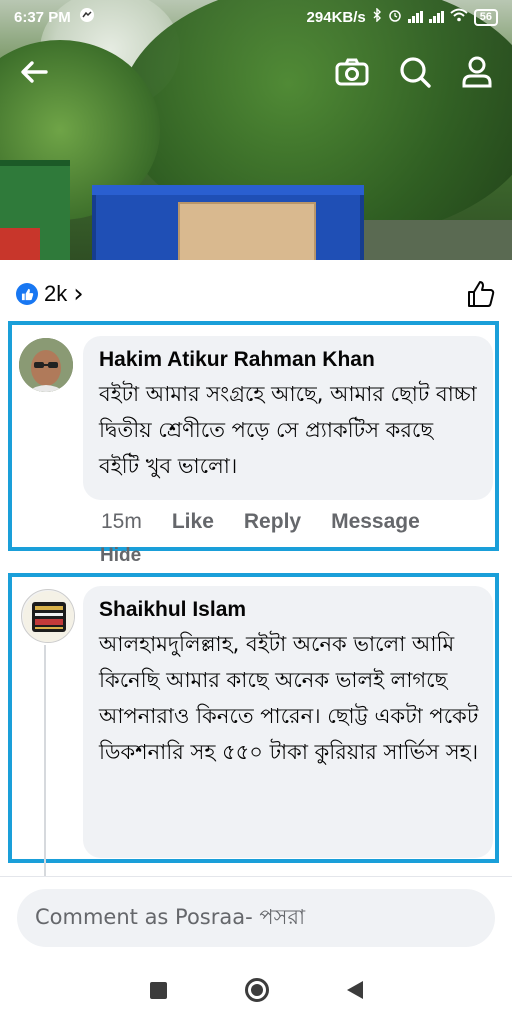  What do you see at coordinates (481, 294) in the screenshot?
I see `like-button-icon` at bounding box center [481, 294].